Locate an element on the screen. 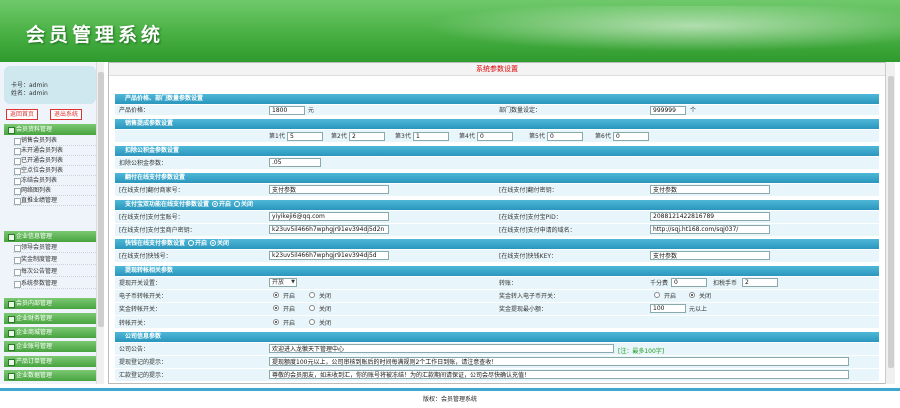 Image resolution: width=900 pixels, height=408 pixels. unit-label: 元 is located at coordinates (311, 110).